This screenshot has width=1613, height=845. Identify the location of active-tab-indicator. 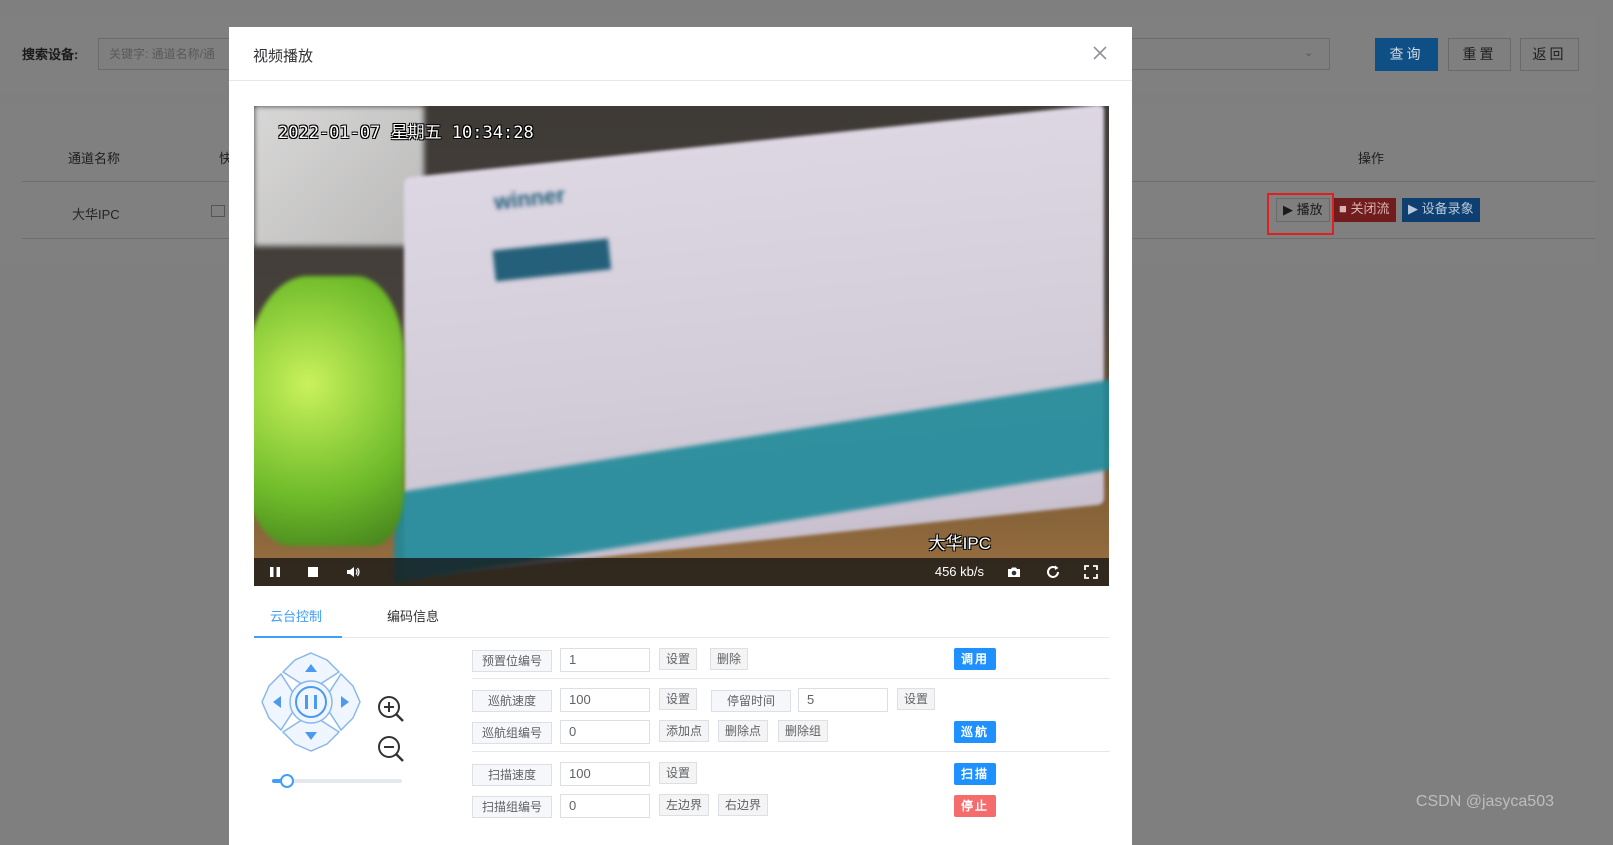
(298, 637).